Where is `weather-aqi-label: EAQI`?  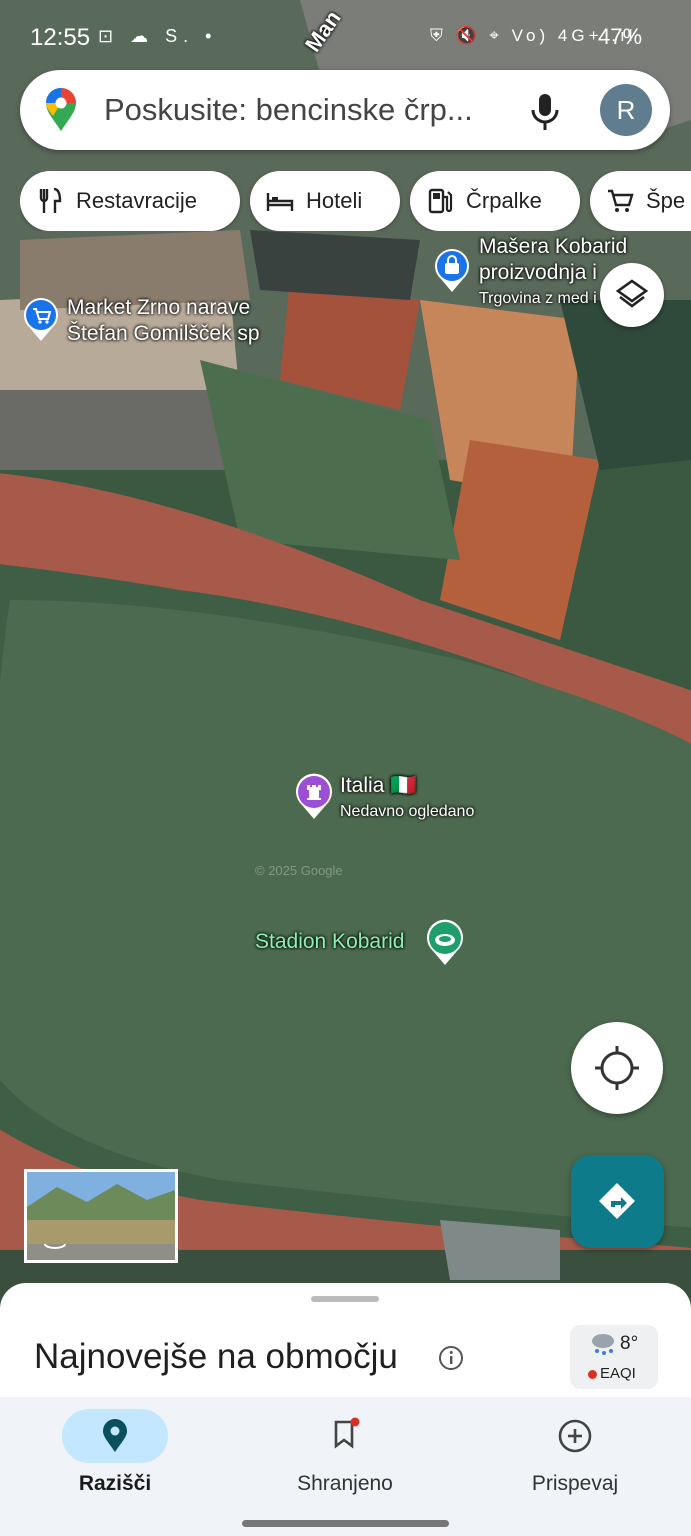 weather-aqi-label: EAQI is located at coordinates (618, 1373).